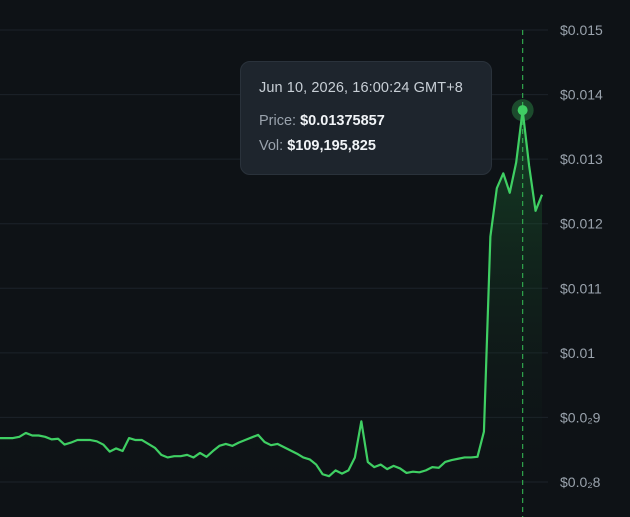 The width and height of the screenshot is (630, 517). What do you see at coordinates (580, 417) in the screenshot?
I see `y-tick-label: $0.0₂9` at bounding box center [580, 417].